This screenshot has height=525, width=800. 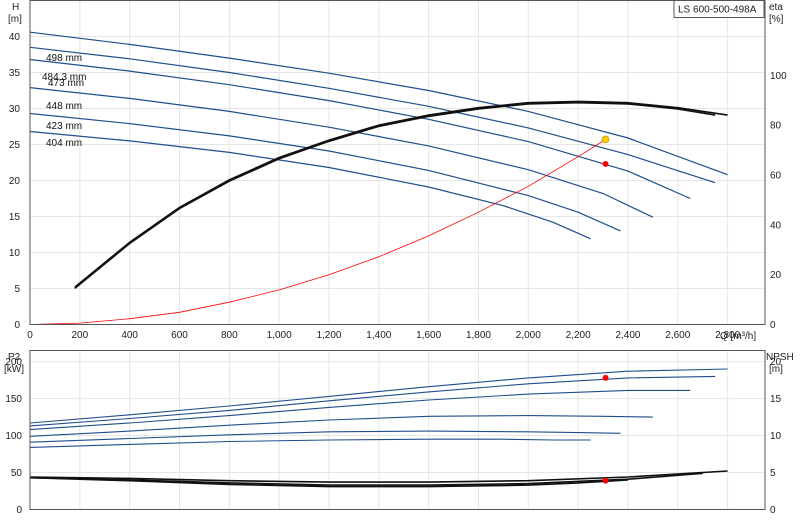 I want to click on top-y-tick-labels-left: 0 5 10 15 20 25 30 35 40, so click(x=15, y=181).